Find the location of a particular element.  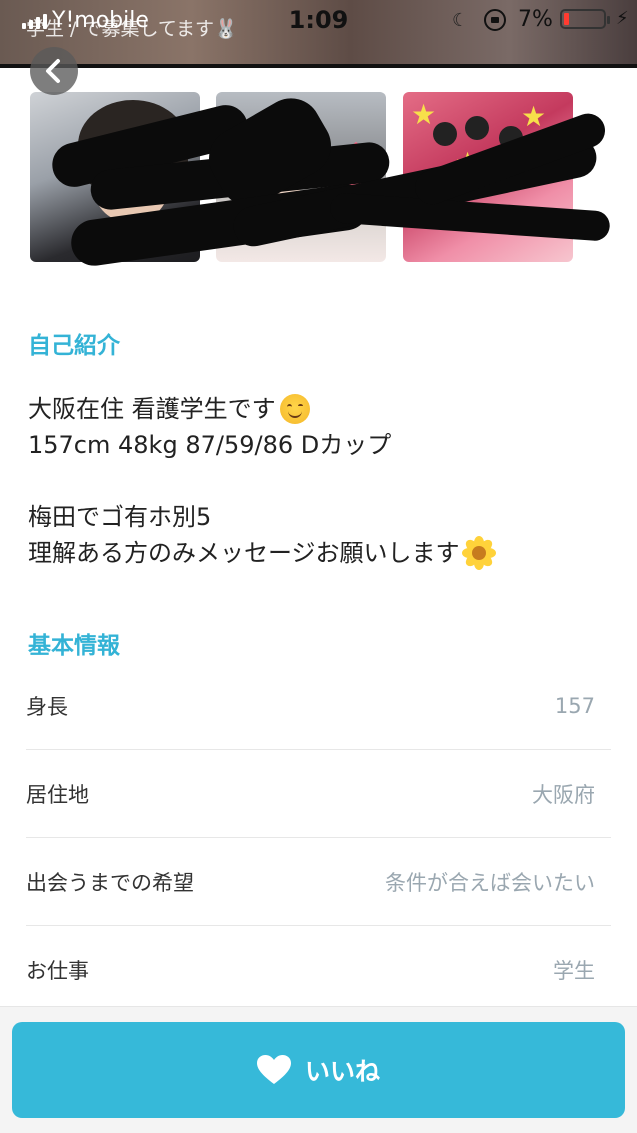

info-value: 大阪府 is located at coordinates (563, 794).